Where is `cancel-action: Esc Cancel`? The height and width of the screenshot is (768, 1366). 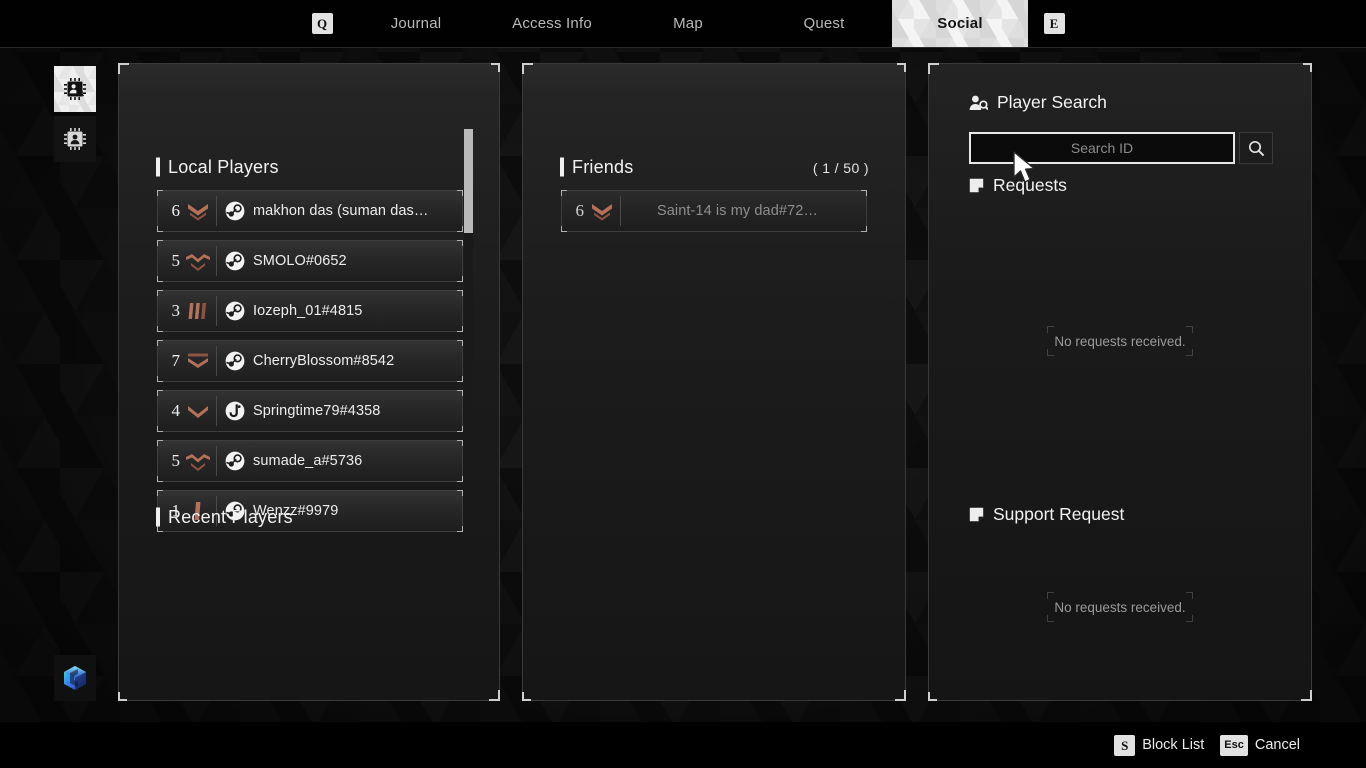
cancel-action: Esc Cancel is located at coordinates (1260, 745).